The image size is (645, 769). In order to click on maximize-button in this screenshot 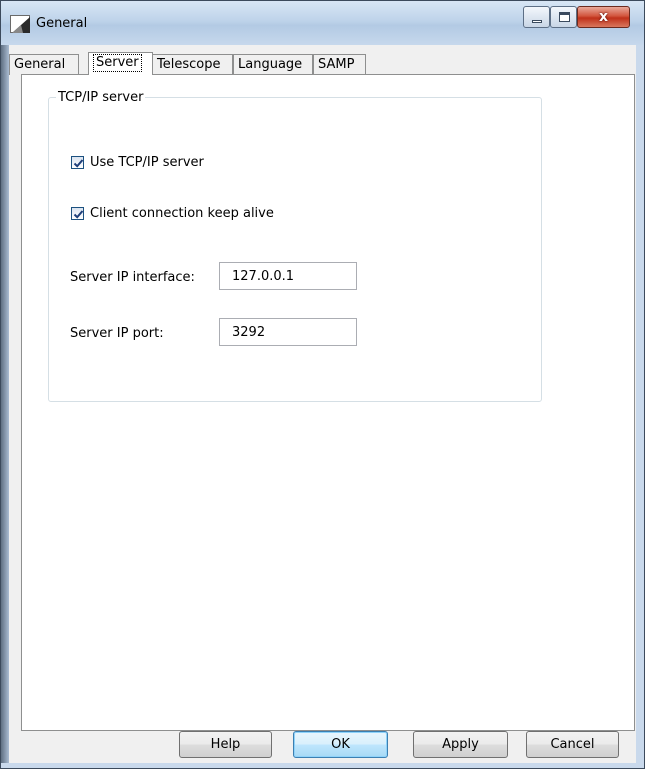, I will do `click(563, 17)`.